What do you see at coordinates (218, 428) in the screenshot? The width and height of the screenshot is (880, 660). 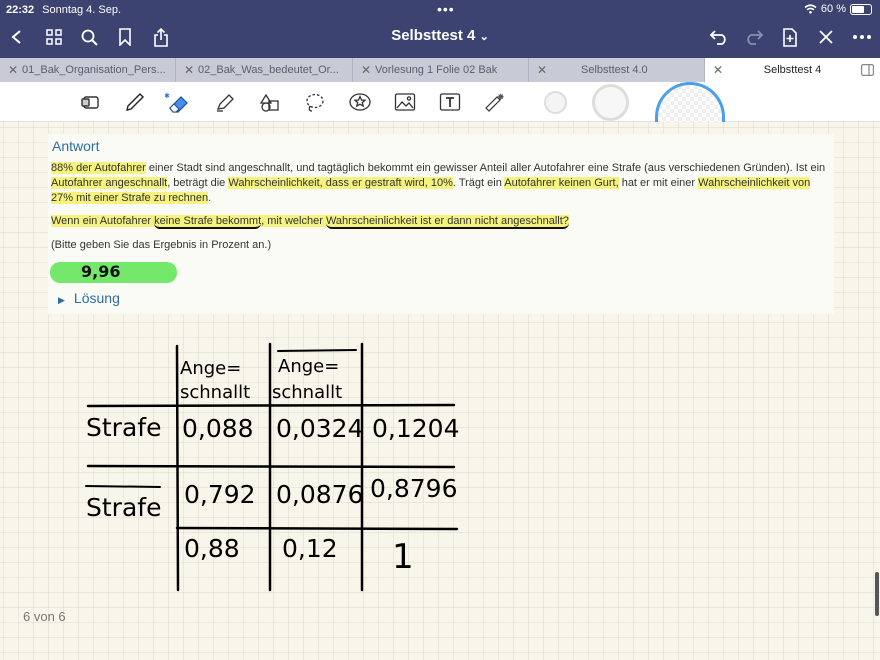 I see `table-cell: 0,088` at bounding box center [218, 428].